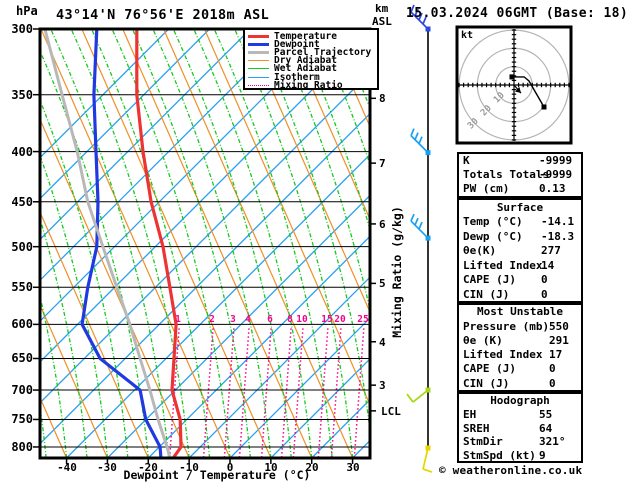  Describe the element at coordinates (308, 85) in the screenshot. I see `legend-label: Mixing Ratio` at that location.